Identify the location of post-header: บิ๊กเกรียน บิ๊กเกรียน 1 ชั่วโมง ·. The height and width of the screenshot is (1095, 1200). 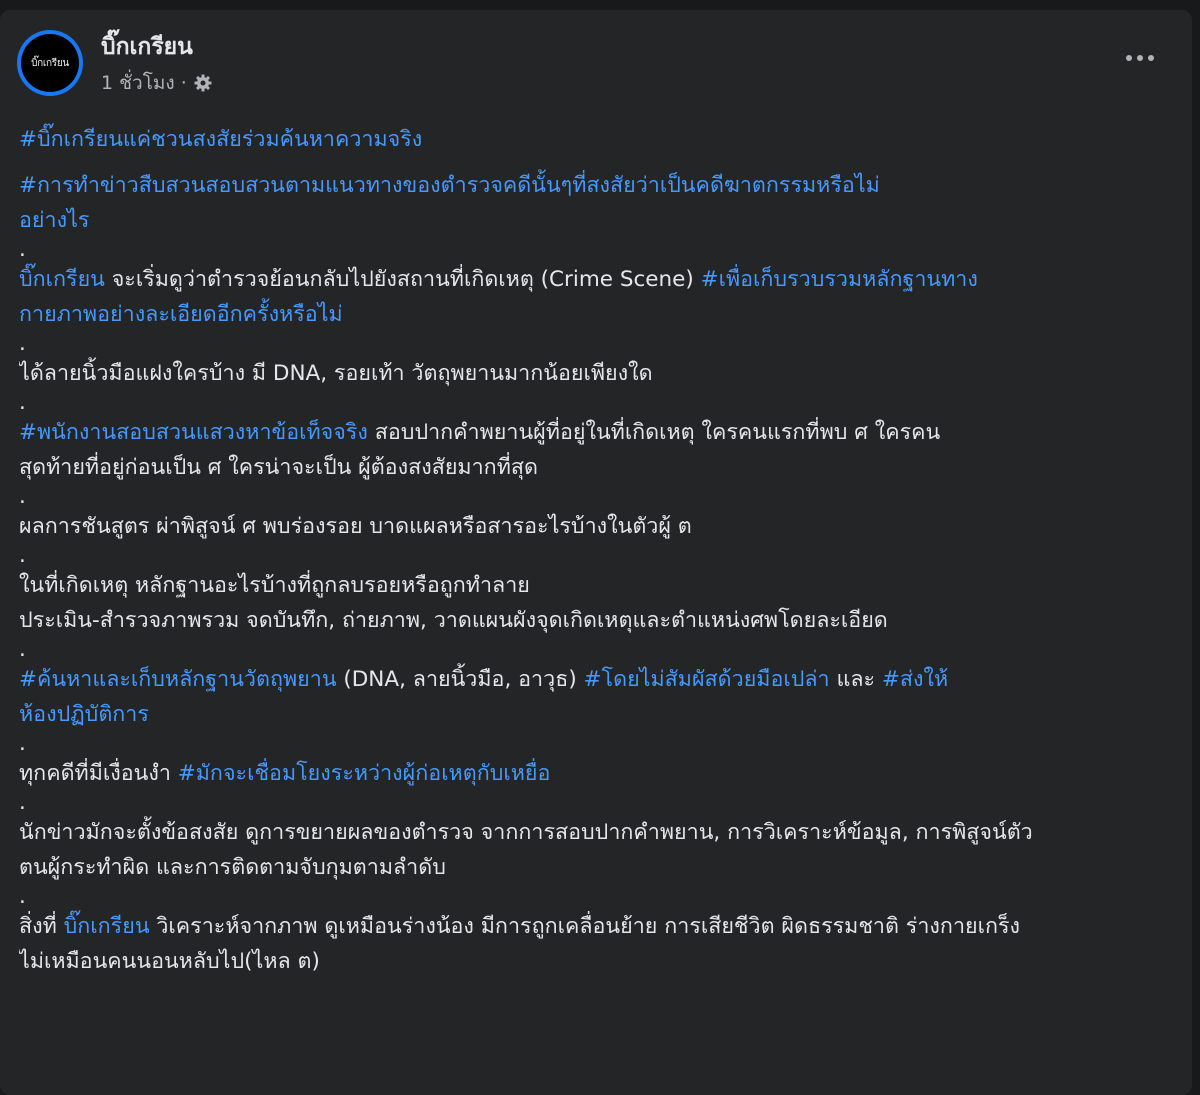
(589, 66).